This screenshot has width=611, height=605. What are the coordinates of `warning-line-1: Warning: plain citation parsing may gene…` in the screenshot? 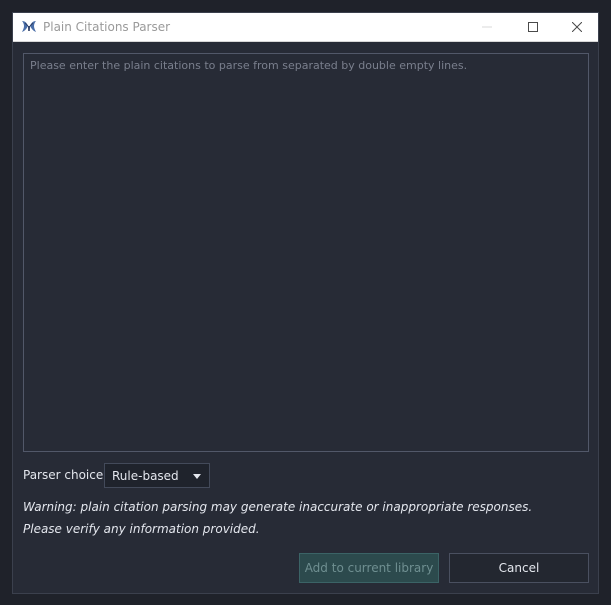 It's located at (278, 507).